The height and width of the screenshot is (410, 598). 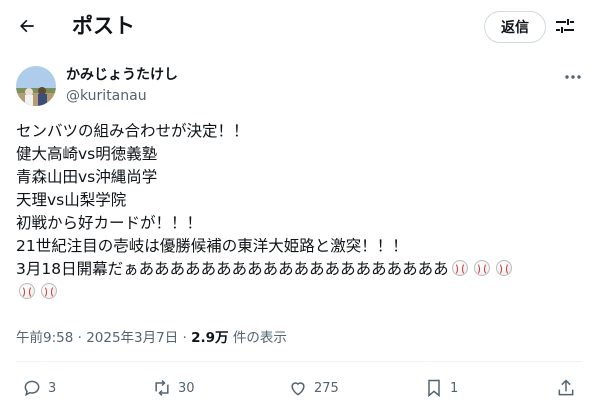 What do you see at coordinates (515, 27) in the screenshot?
I see `reply-button: 返信` at bounding box center [515, 27].